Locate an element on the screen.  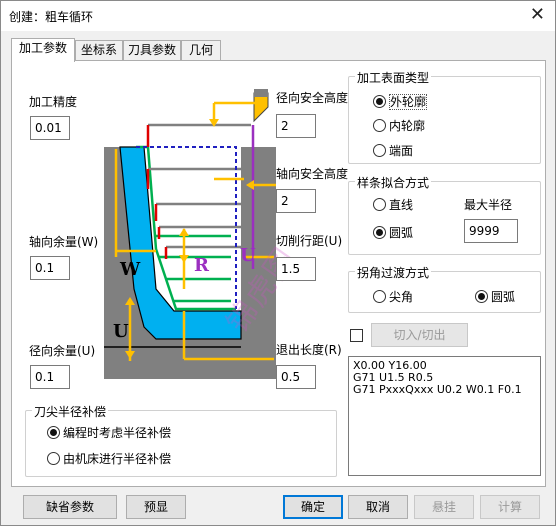
axial-safe-height-label: 轴向安全高度 is located at coordinates (312, 174).